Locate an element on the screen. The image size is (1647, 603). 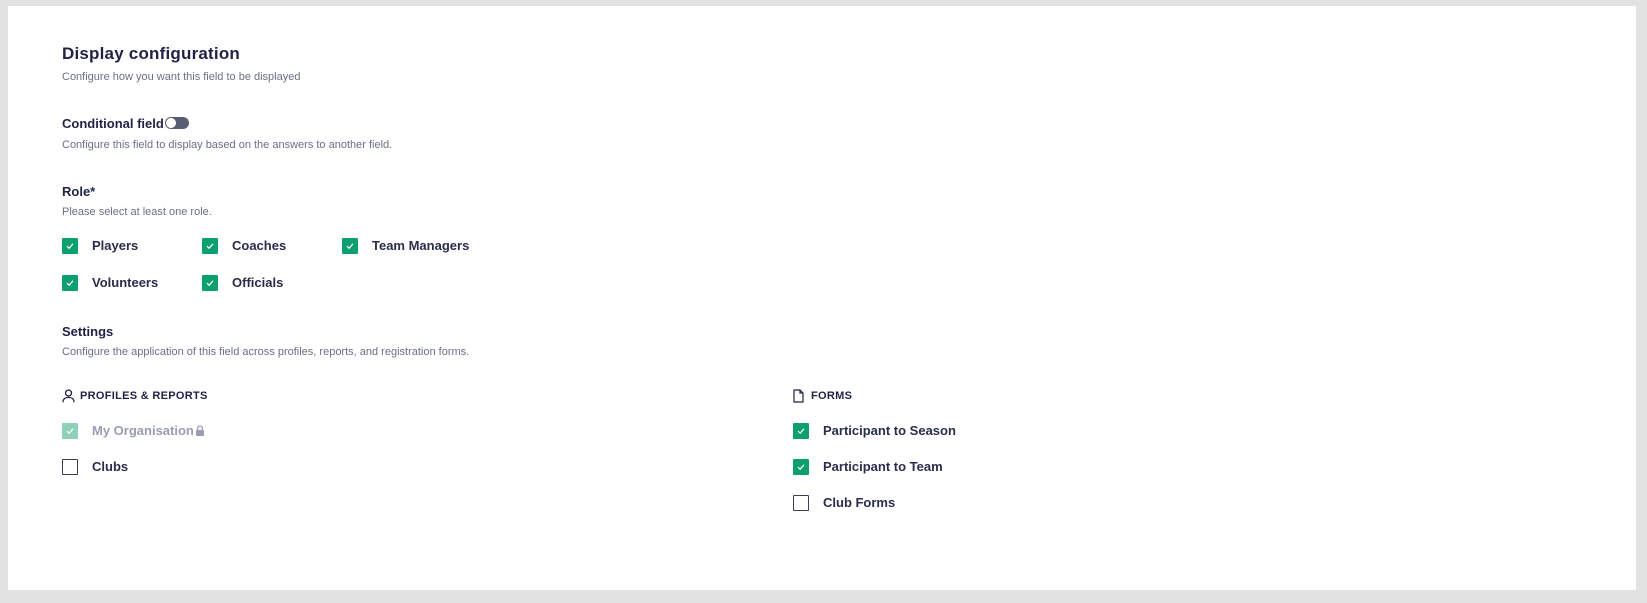
profiles-checkbox-clubs is located at coordinates (70, 467).